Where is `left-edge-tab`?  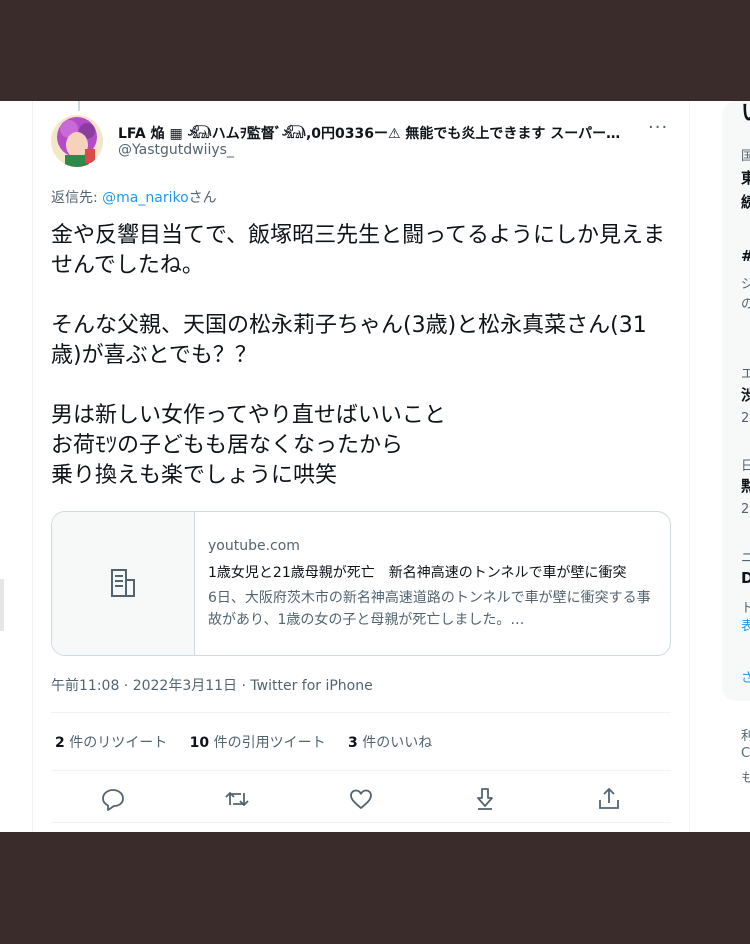 left-edge-tab is located at coordinates (2, 605).